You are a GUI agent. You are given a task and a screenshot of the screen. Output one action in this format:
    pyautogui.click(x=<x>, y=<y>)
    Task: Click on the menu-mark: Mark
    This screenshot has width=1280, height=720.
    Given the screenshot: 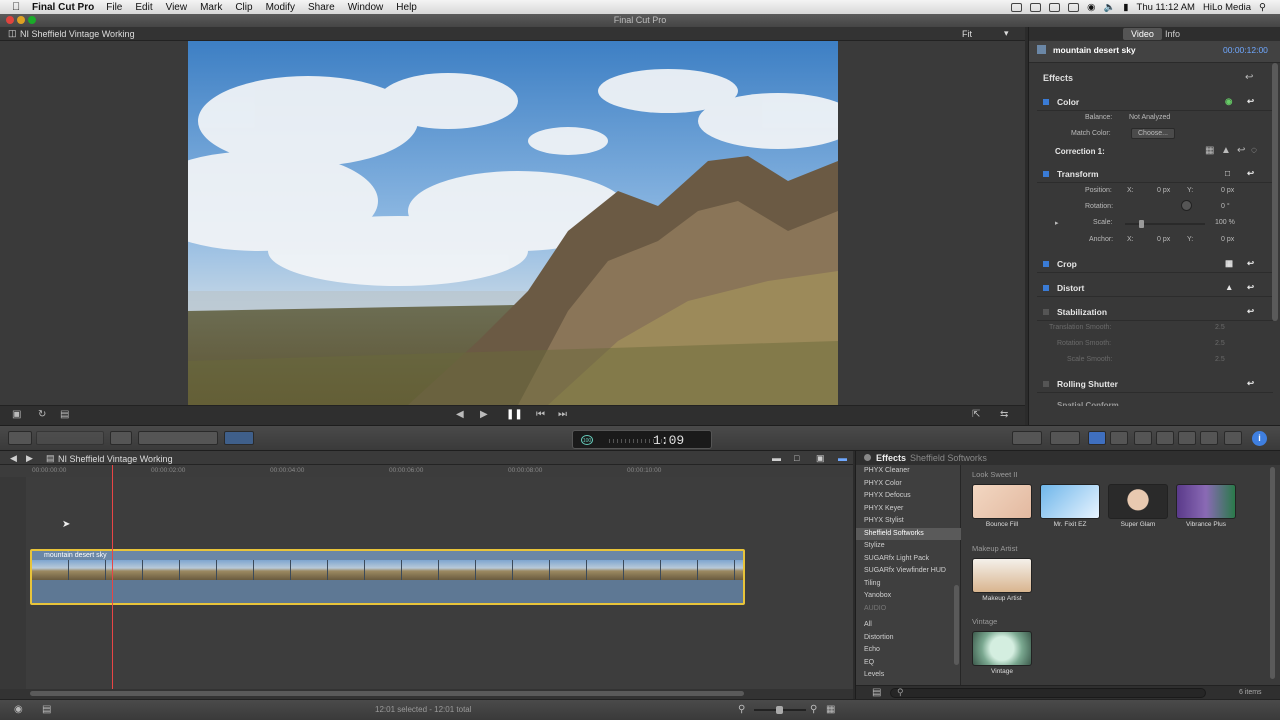 What is the action you would take?
    pyautogui.click(x=211, y=7)
    